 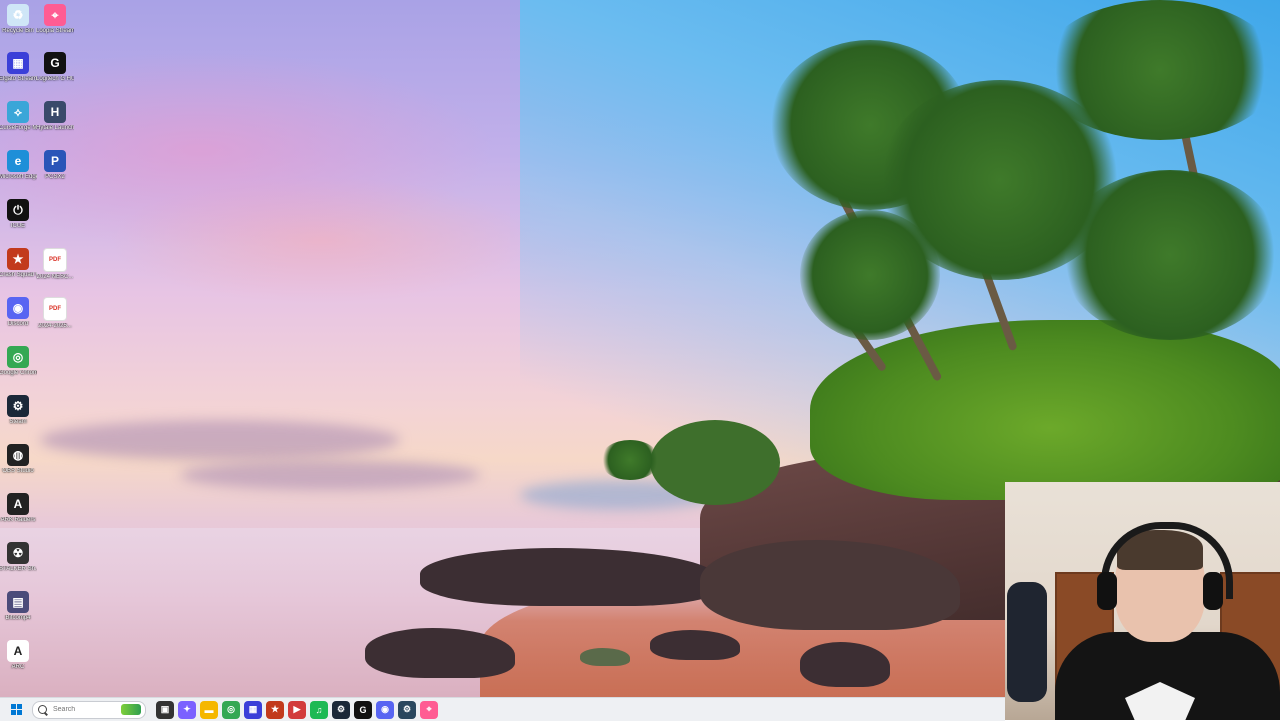 I want to click on desktop-icon: ⏻ ICUE, so click(x=18, y=214).